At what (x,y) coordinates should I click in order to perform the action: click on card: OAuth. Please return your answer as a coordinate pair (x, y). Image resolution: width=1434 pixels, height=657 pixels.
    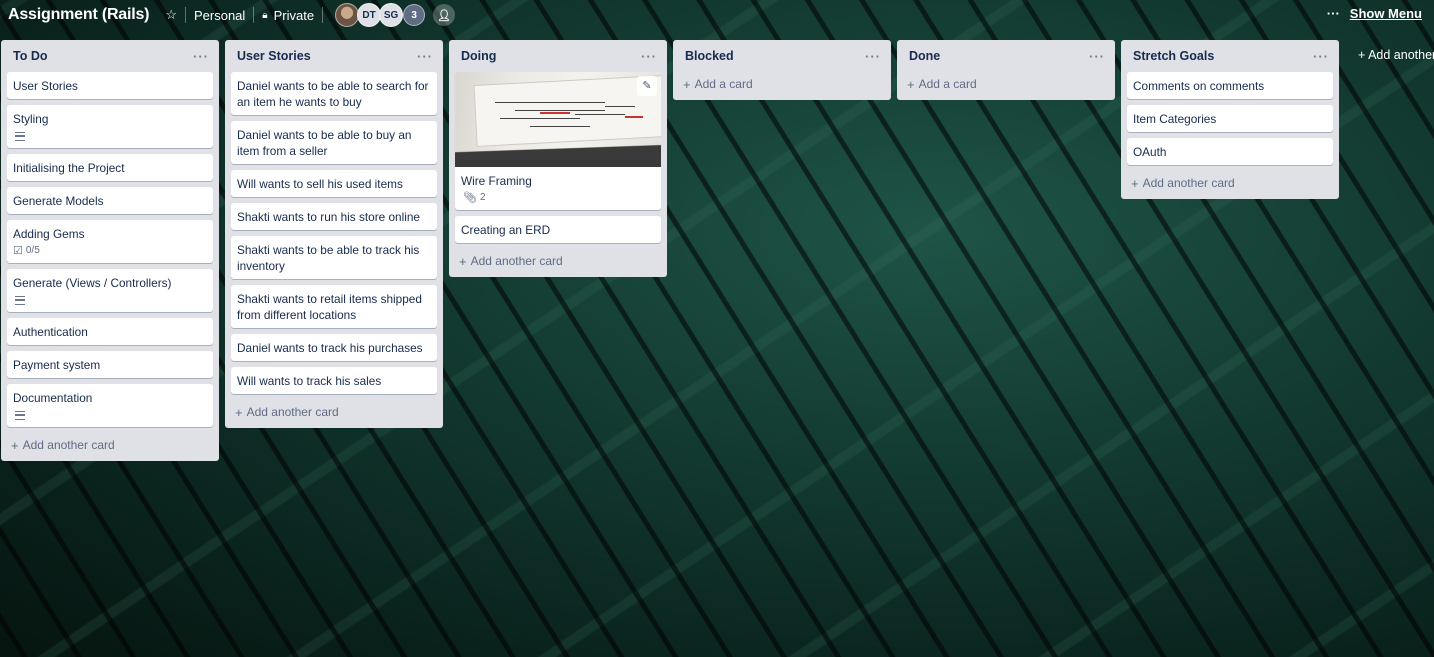
    Looking at the image, I should click on (1230, 151).